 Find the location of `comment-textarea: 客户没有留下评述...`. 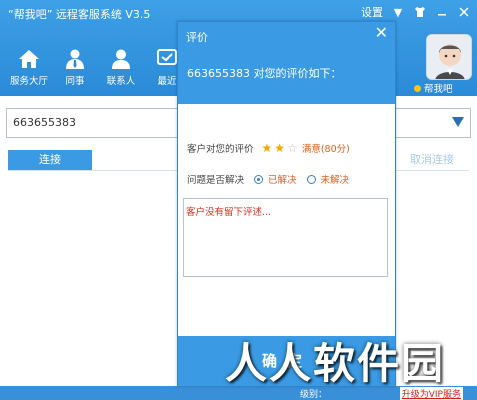

comment-textarea: 客户没有留下评述... is located at coordinates (285, 237).